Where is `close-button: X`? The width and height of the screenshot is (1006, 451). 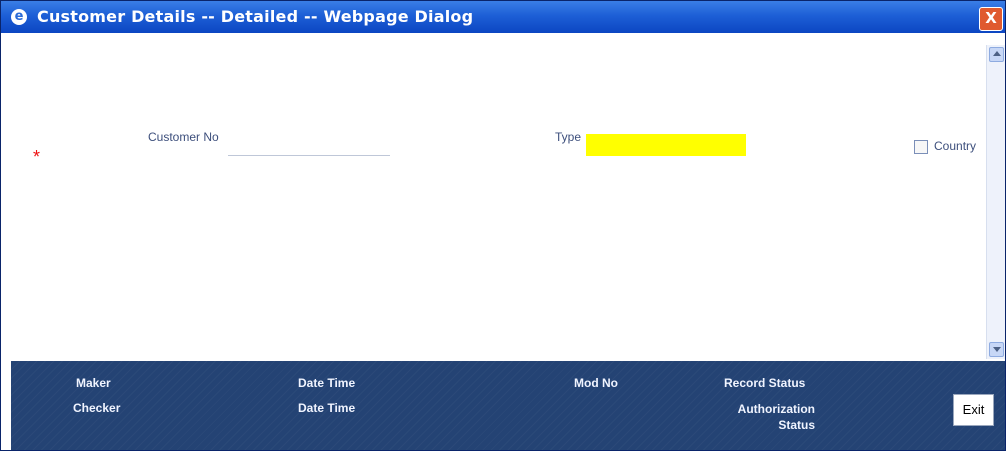
close-button: X is located at coordinates (991, 19).